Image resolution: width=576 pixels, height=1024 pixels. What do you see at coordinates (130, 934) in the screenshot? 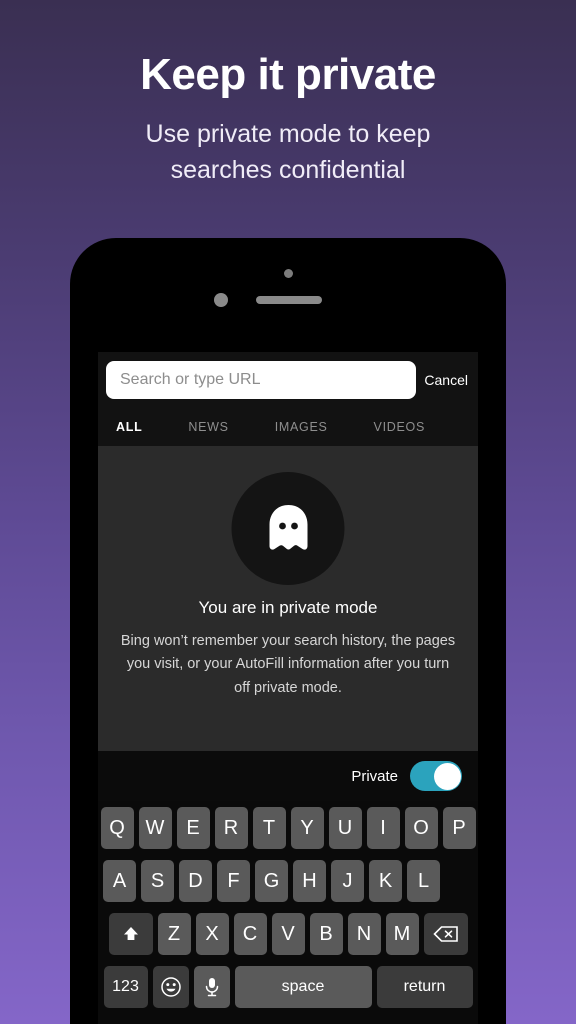
I see `shift-icon` at bounding box center [130, 934].